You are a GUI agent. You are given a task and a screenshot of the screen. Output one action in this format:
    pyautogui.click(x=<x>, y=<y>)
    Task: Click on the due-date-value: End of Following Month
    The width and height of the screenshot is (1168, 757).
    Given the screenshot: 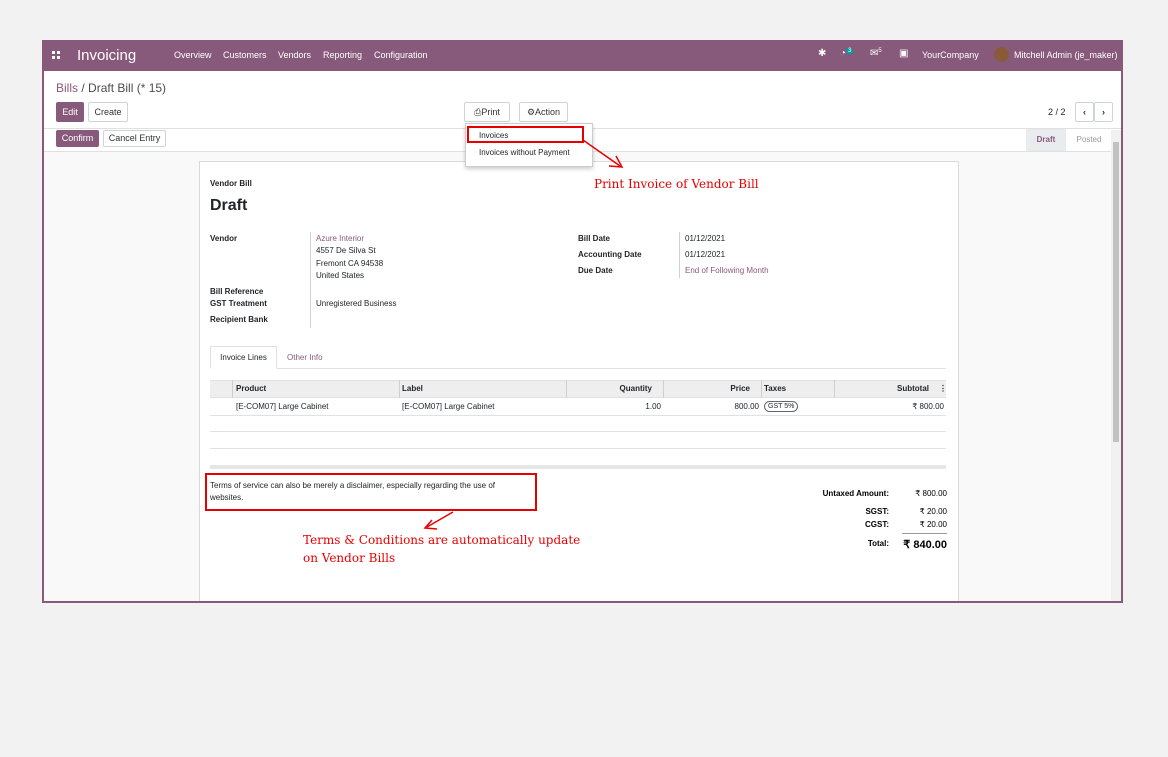 What is the action you would take?
    pyautogui.click(x=727, y=270)
    